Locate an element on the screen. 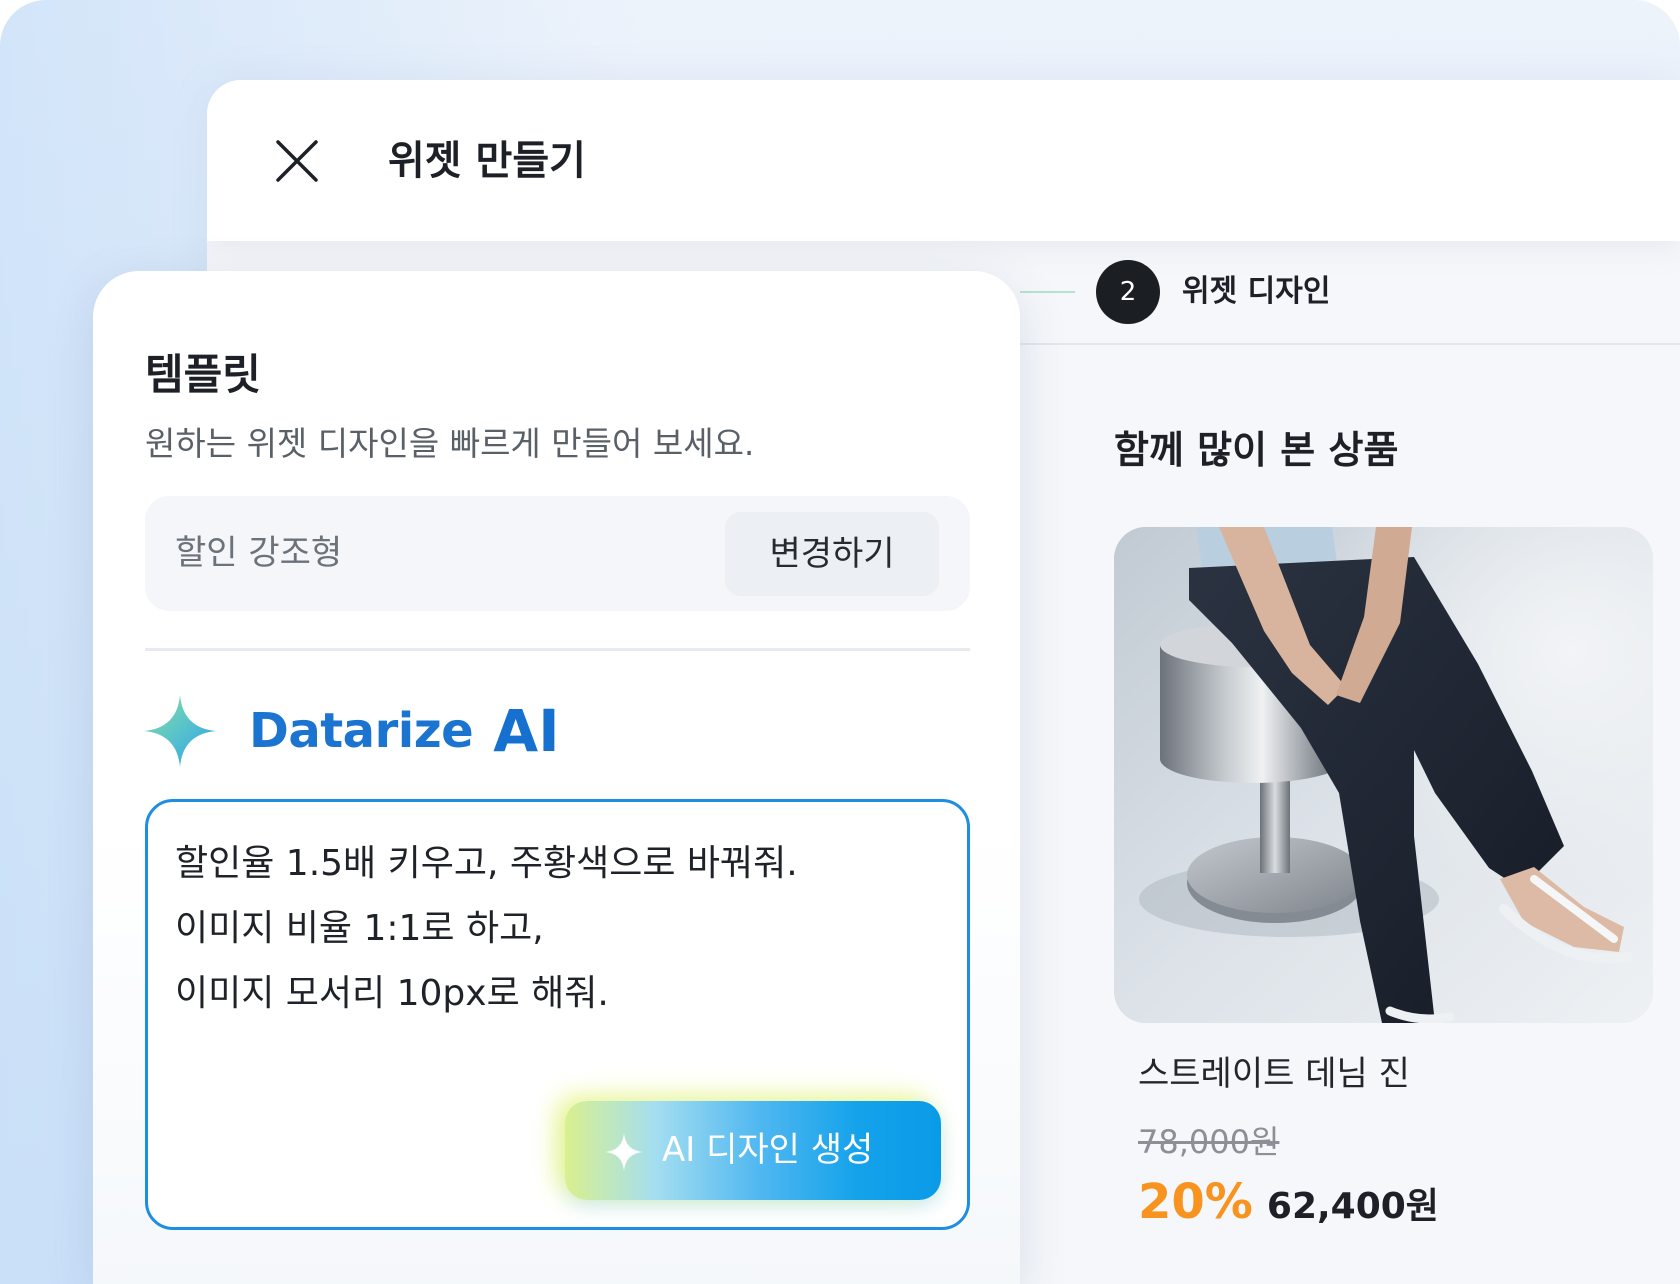 The height and width of the screenshot is (1284, 1680). original-price: 78,000원 is located at coordinates (1209, 1142).